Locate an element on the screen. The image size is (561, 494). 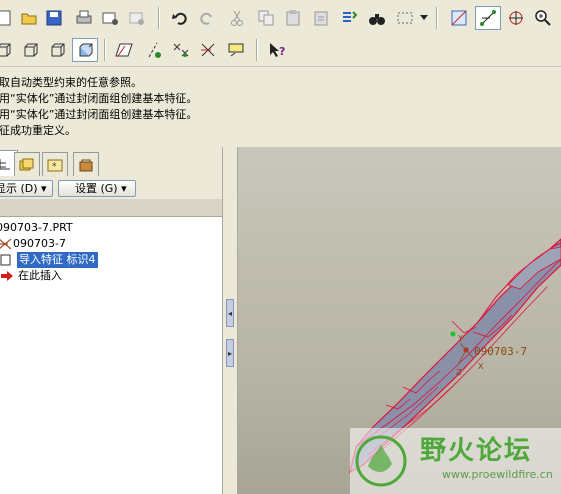
undo-icon is located at coordinates (180, 18).